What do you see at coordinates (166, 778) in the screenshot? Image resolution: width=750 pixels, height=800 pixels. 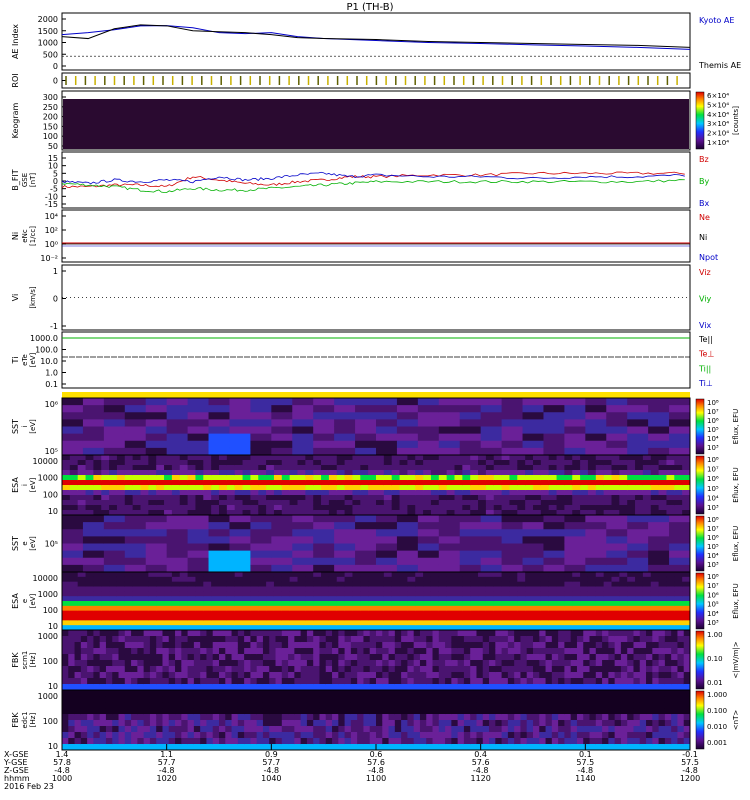 I see `axis-value: 1020` at bounding box center [166, 778].